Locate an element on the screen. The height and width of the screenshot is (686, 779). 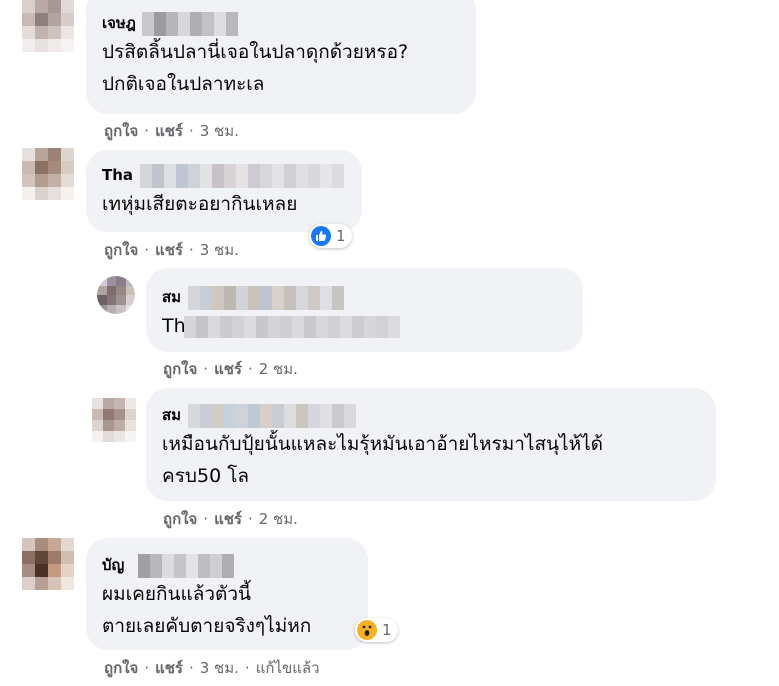
comment-author: บัญ is located at coordinates (227, 566).